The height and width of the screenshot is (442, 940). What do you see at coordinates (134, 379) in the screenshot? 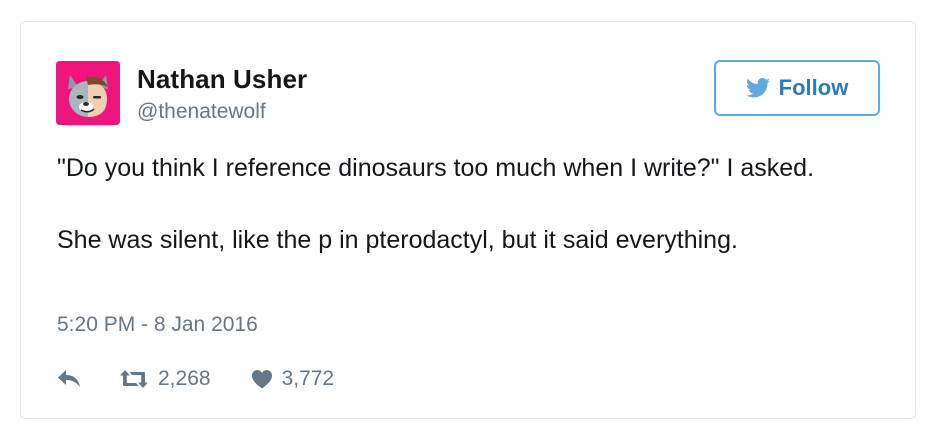
I see `retweet-icon` at bounding box center [134, 379].